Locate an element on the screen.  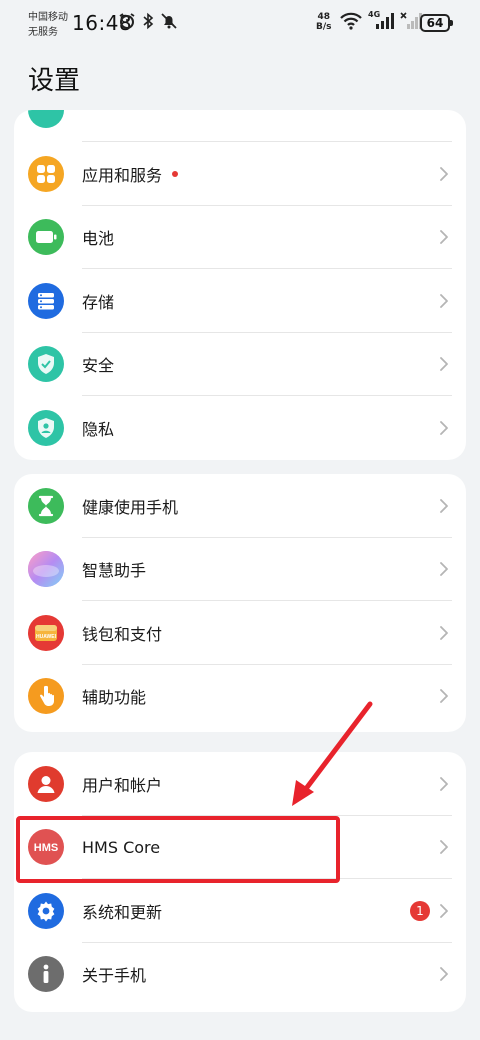
partial-row-icon is located at coordinates (46, 119).